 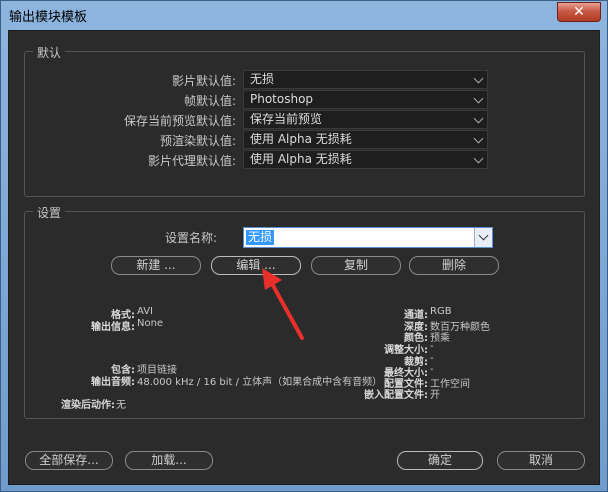 I want to click on post-render-action-label: 渲染后动作:, so click(x=88, y=405).